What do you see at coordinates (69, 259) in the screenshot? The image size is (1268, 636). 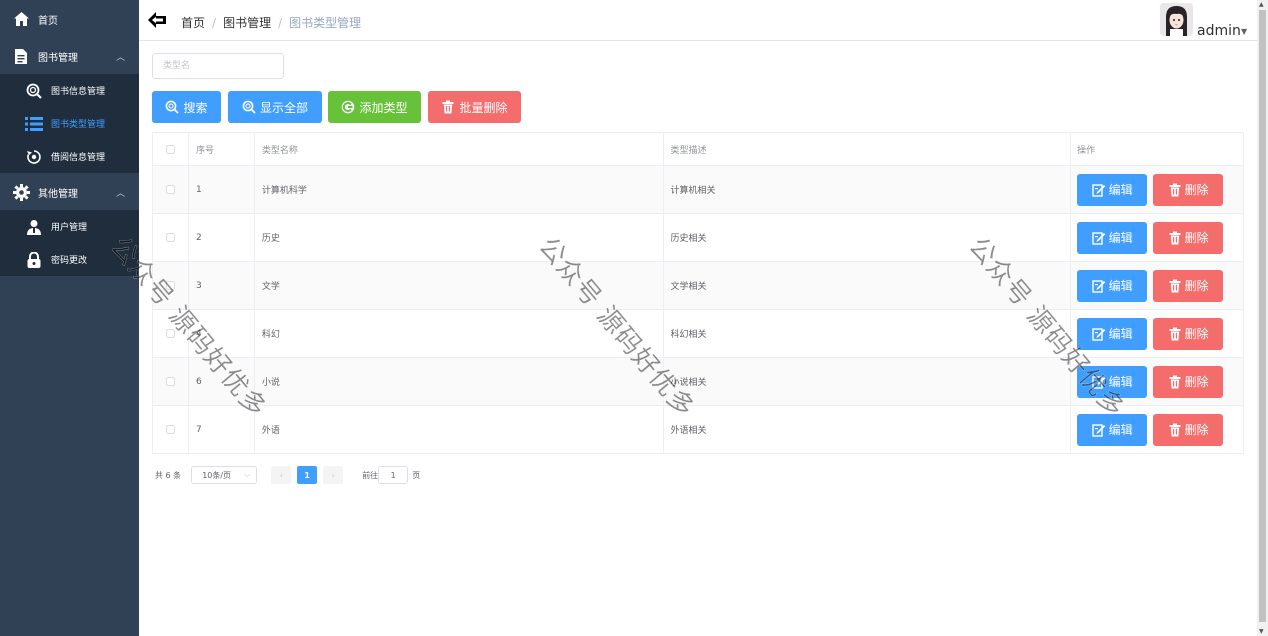 I see `sidebar-item-password-change: 密码更改` at bounding box center [69, 259].